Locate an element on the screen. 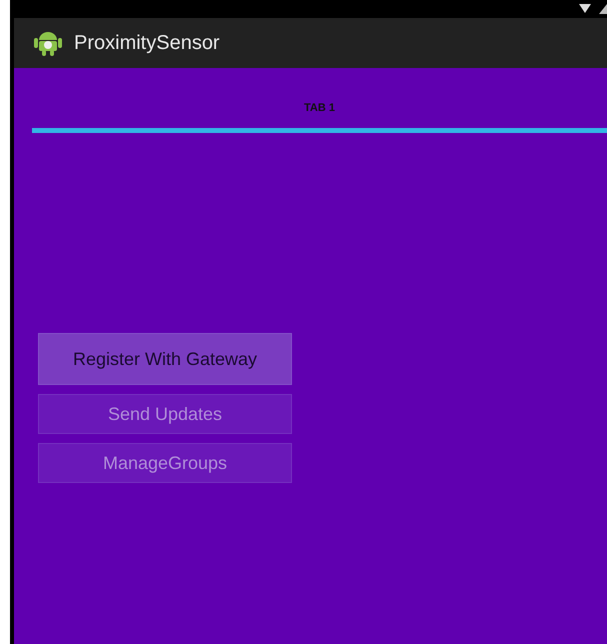 Image resolution: width=607 pixels, height=644 pixels. tab: TAB 1 is located at coordinates (319, 116).